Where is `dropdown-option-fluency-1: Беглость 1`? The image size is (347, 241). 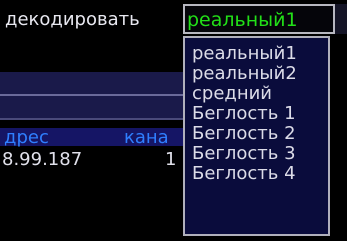
dropdown-option-fluency-1: Беглость 1 is located at coordinates (256, 114).